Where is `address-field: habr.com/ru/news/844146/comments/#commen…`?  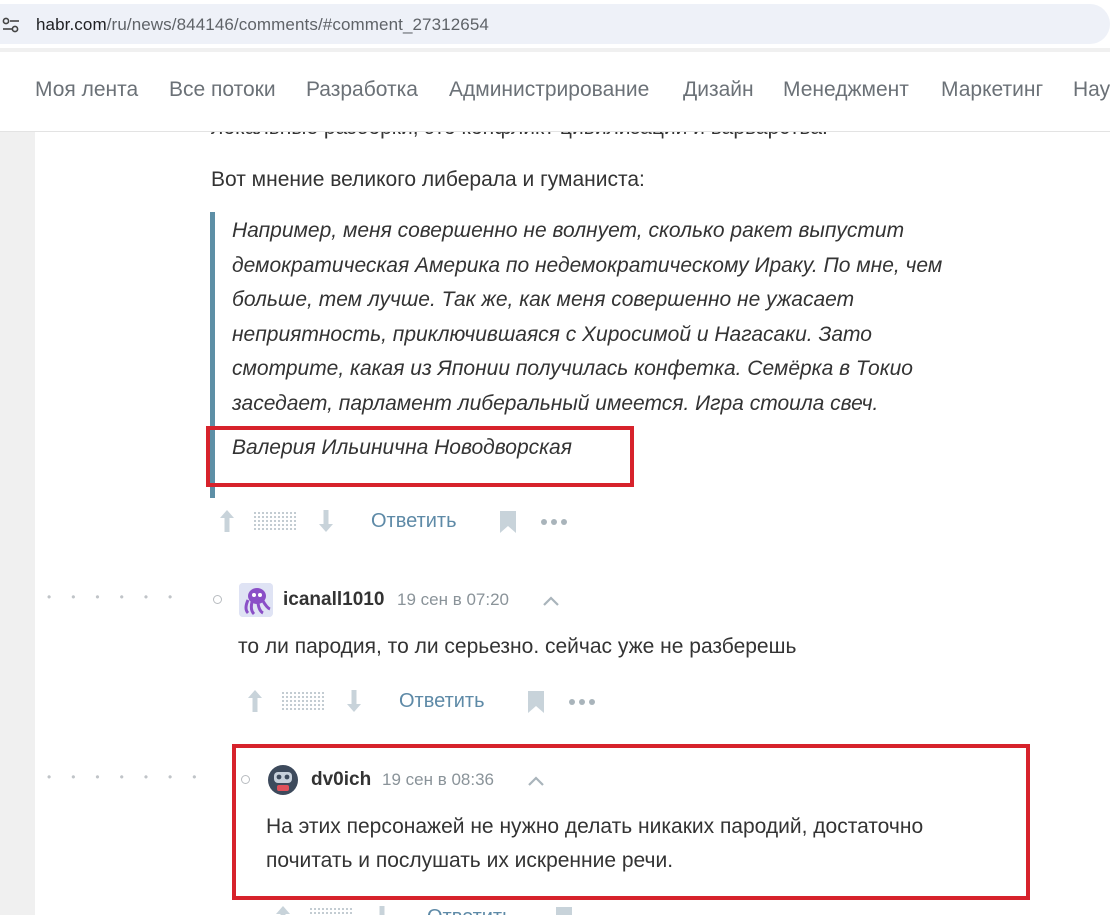
address-field: habr.com/ru/news/844146/comments/#commen… is located at coordinates (555, 24).